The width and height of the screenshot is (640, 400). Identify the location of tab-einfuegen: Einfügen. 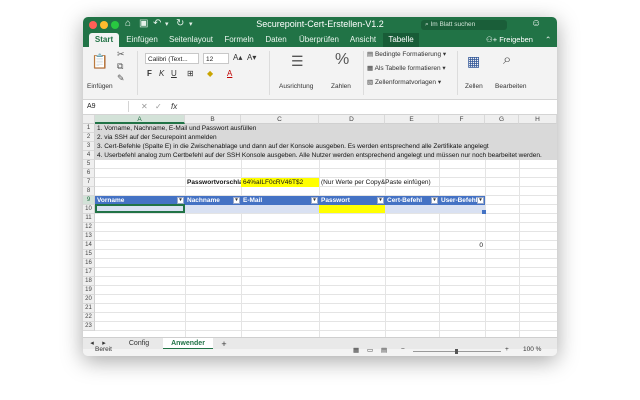
(142, 40).